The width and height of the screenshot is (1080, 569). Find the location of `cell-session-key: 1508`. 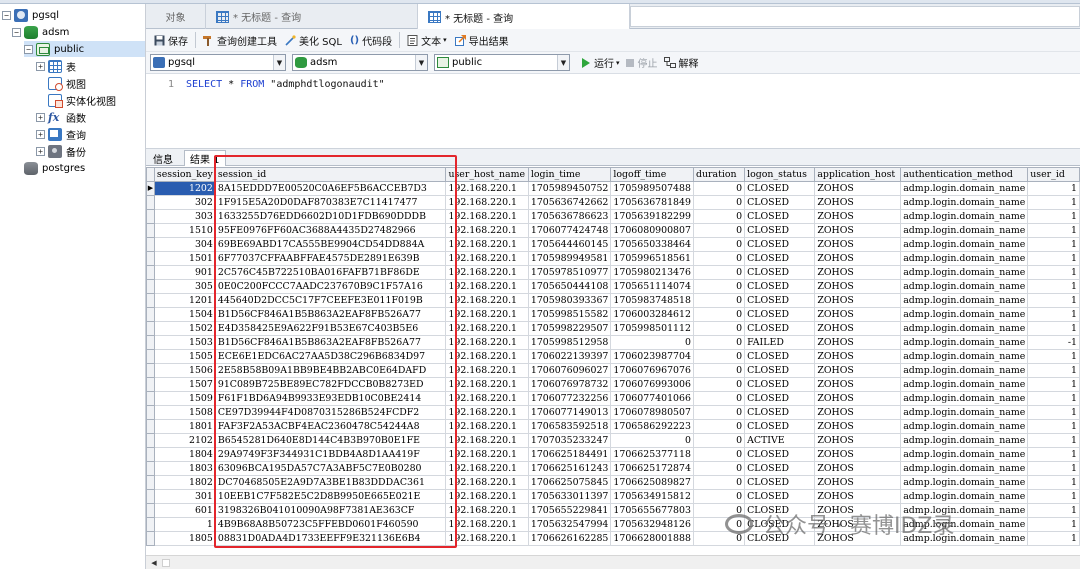

cell-session-key: 1508 is located at coordinates (184, 412).